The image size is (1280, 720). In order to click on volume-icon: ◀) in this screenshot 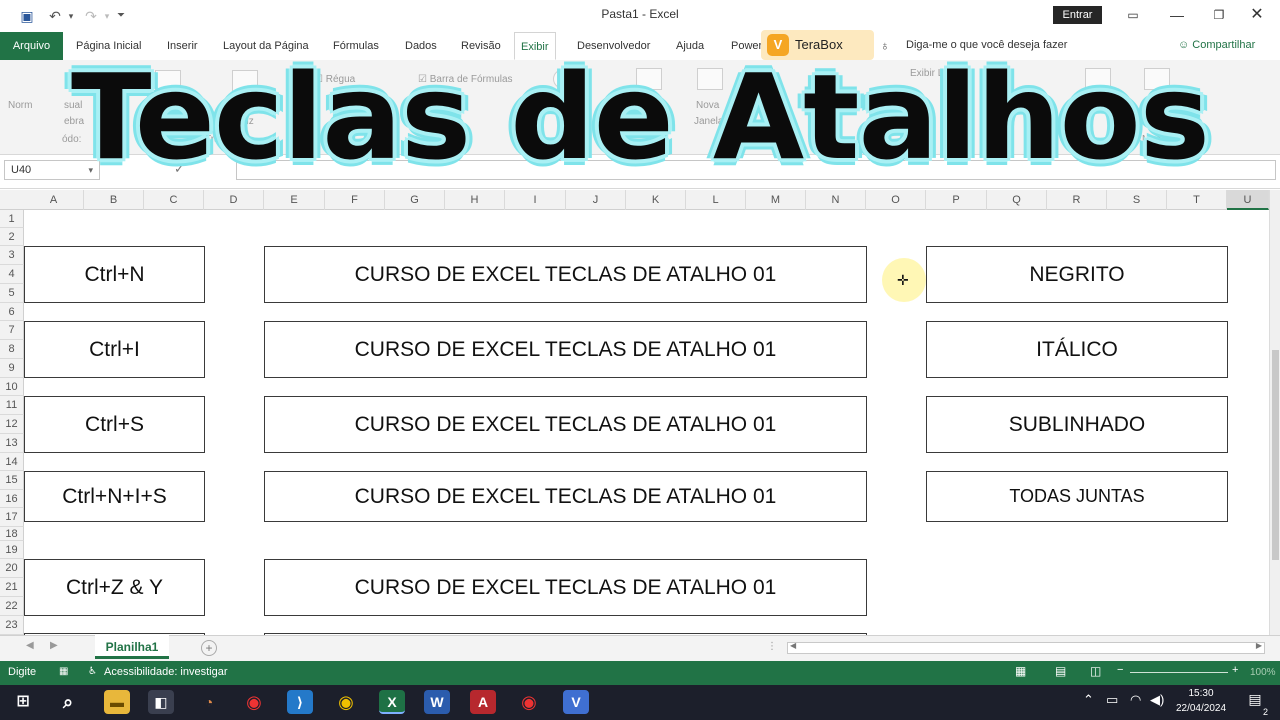, I will do `click(1157, 700)`.